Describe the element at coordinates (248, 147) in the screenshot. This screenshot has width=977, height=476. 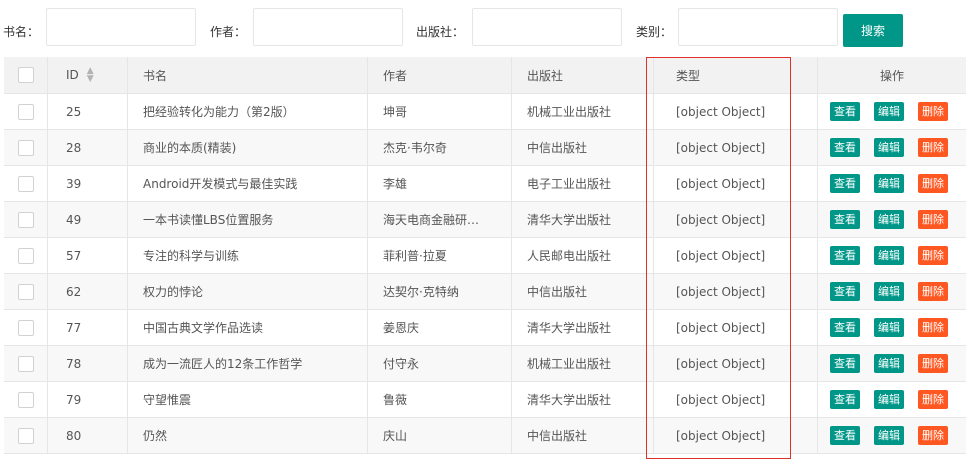
I see `cell-name: 商业的本质(精装)` at that location.